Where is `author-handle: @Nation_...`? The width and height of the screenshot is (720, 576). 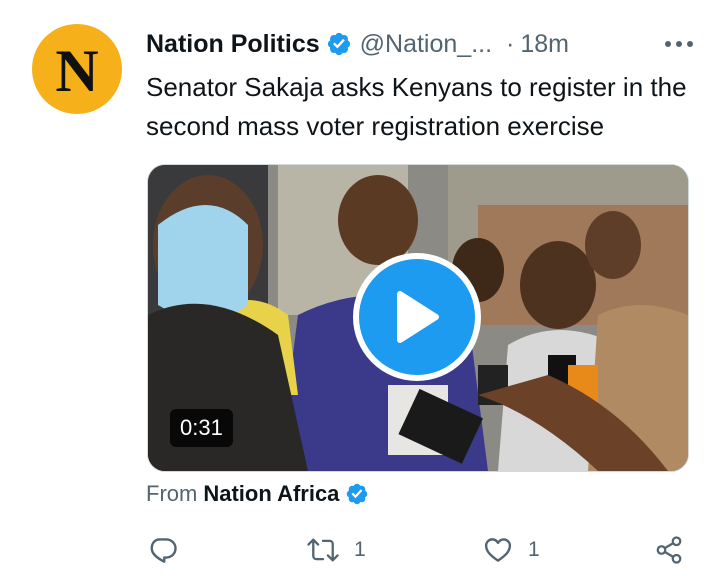
author-handle: @Nation_... is located at coordinates (426, 44).